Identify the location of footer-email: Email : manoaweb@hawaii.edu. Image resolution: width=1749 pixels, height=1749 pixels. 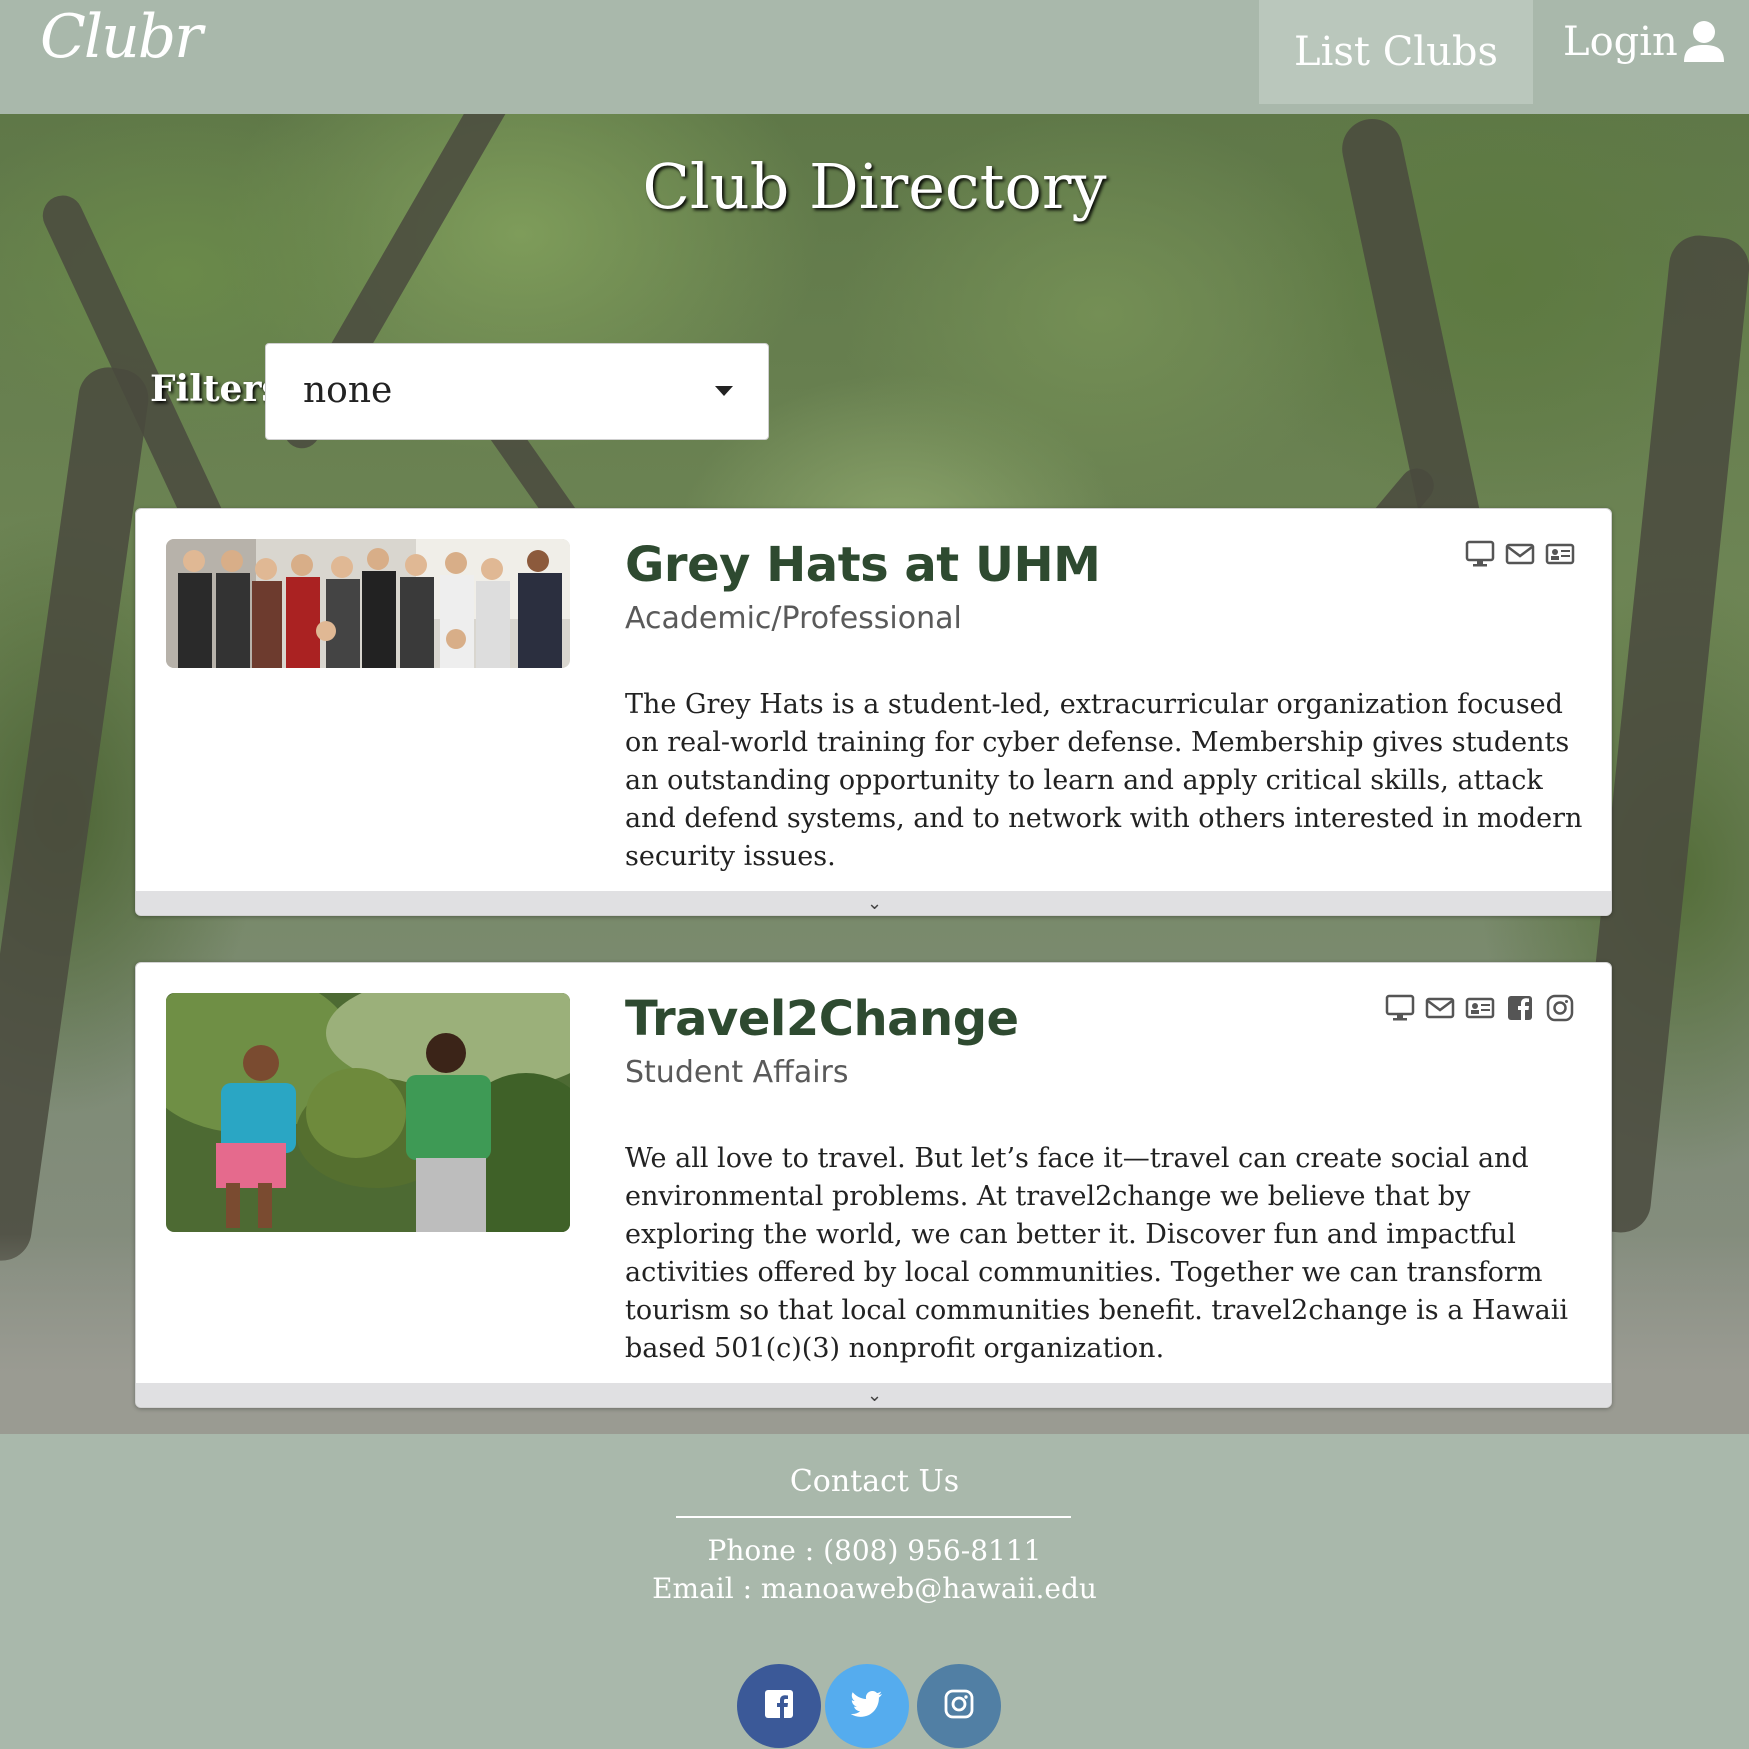
(874, 1588).